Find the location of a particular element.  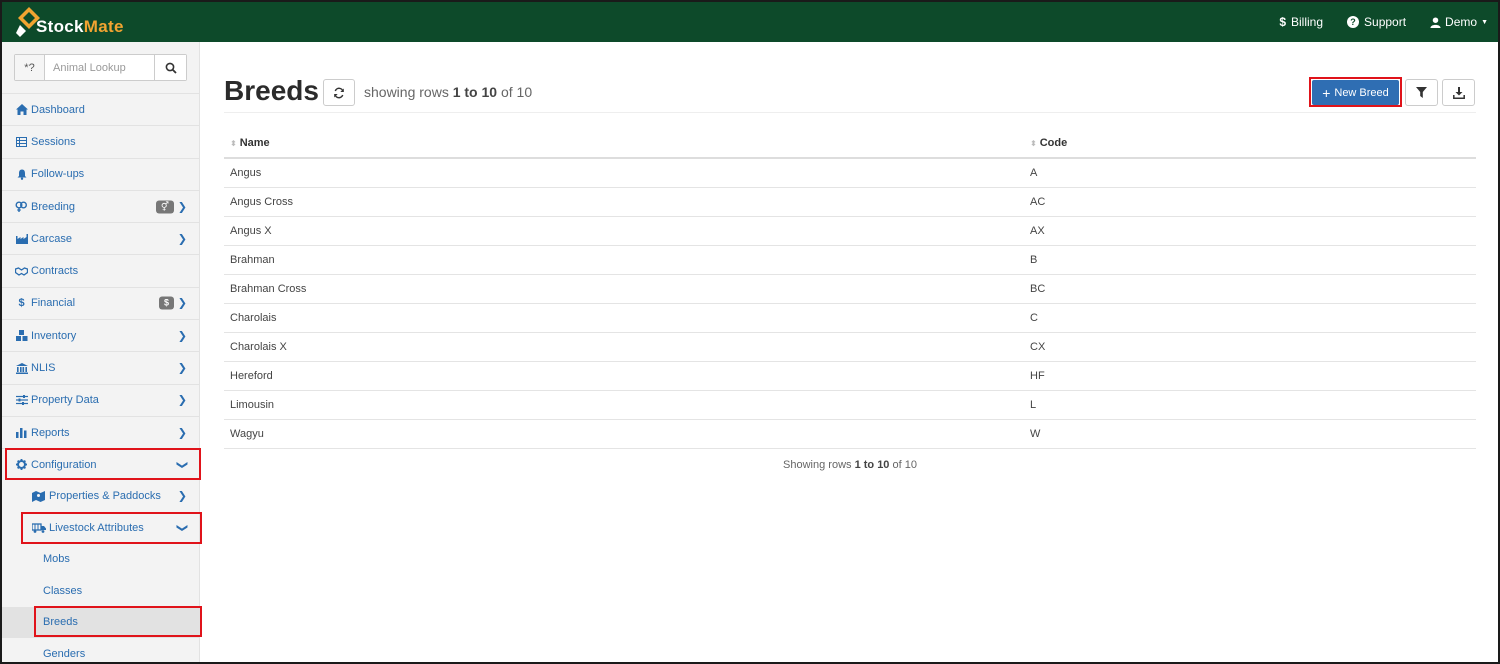

sidebar: *? Dashboard Sessions is located at coordinates (101, 352).